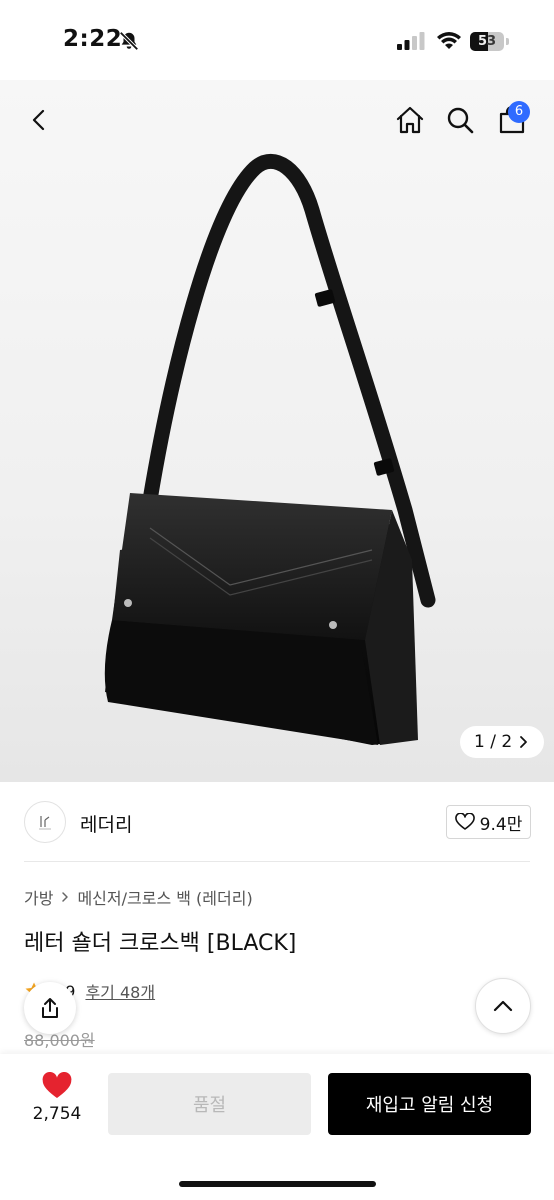  What do you see at coordinates (57, 1085) in the screenshot?
I see `heart-icon` at bounding box center [57, 1085].